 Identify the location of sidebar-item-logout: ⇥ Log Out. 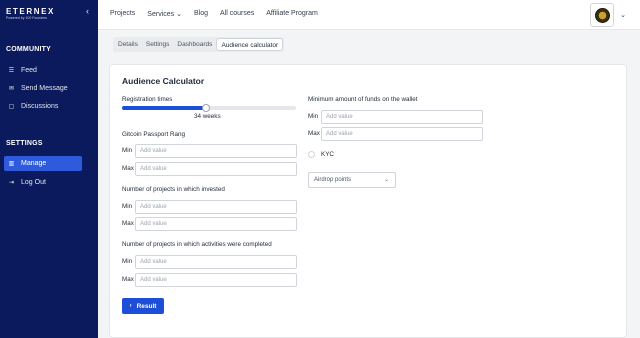
(43, 182).